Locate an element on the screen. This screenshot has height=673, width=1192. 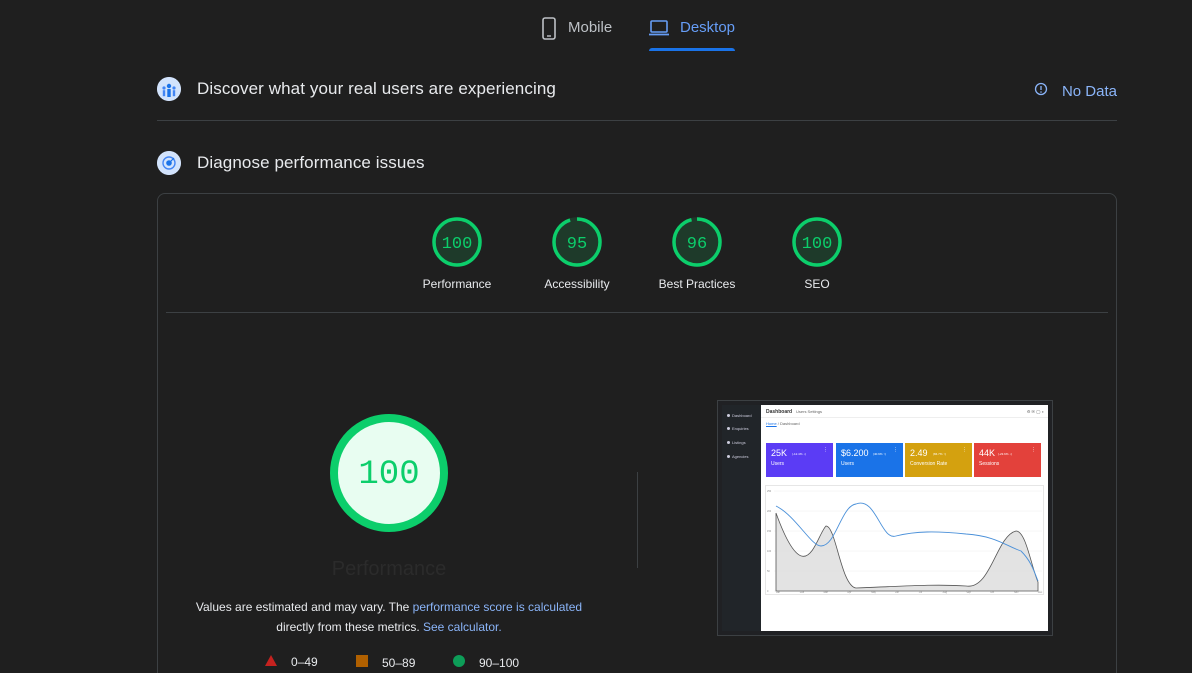
lab-data-title: Diagnose performance issues is located at coordinates (311, 162).